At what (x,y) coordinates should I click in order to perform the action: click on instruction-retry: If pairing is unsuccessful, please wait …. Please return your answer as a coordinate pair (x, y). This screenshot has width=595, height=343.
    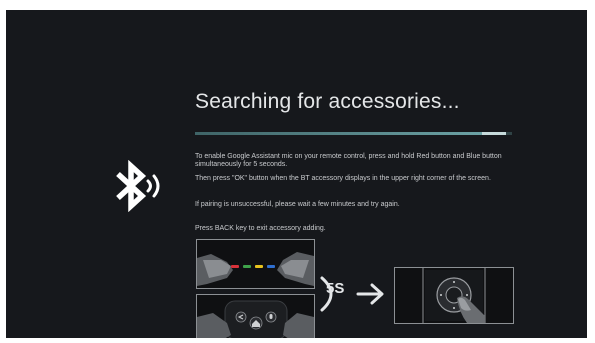
    Looking at the image, I should click on (297, 204).